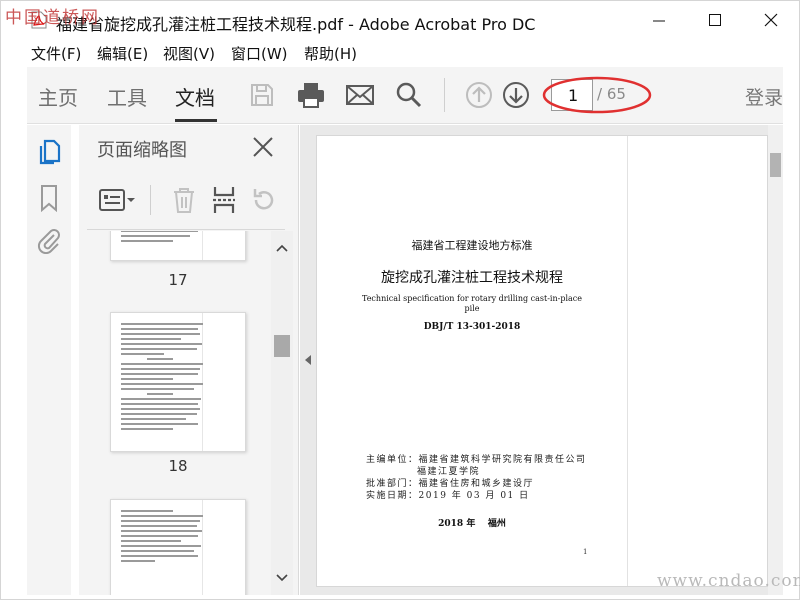 The image size is (800, 600). I want to click on email-button, so click(360, 95).